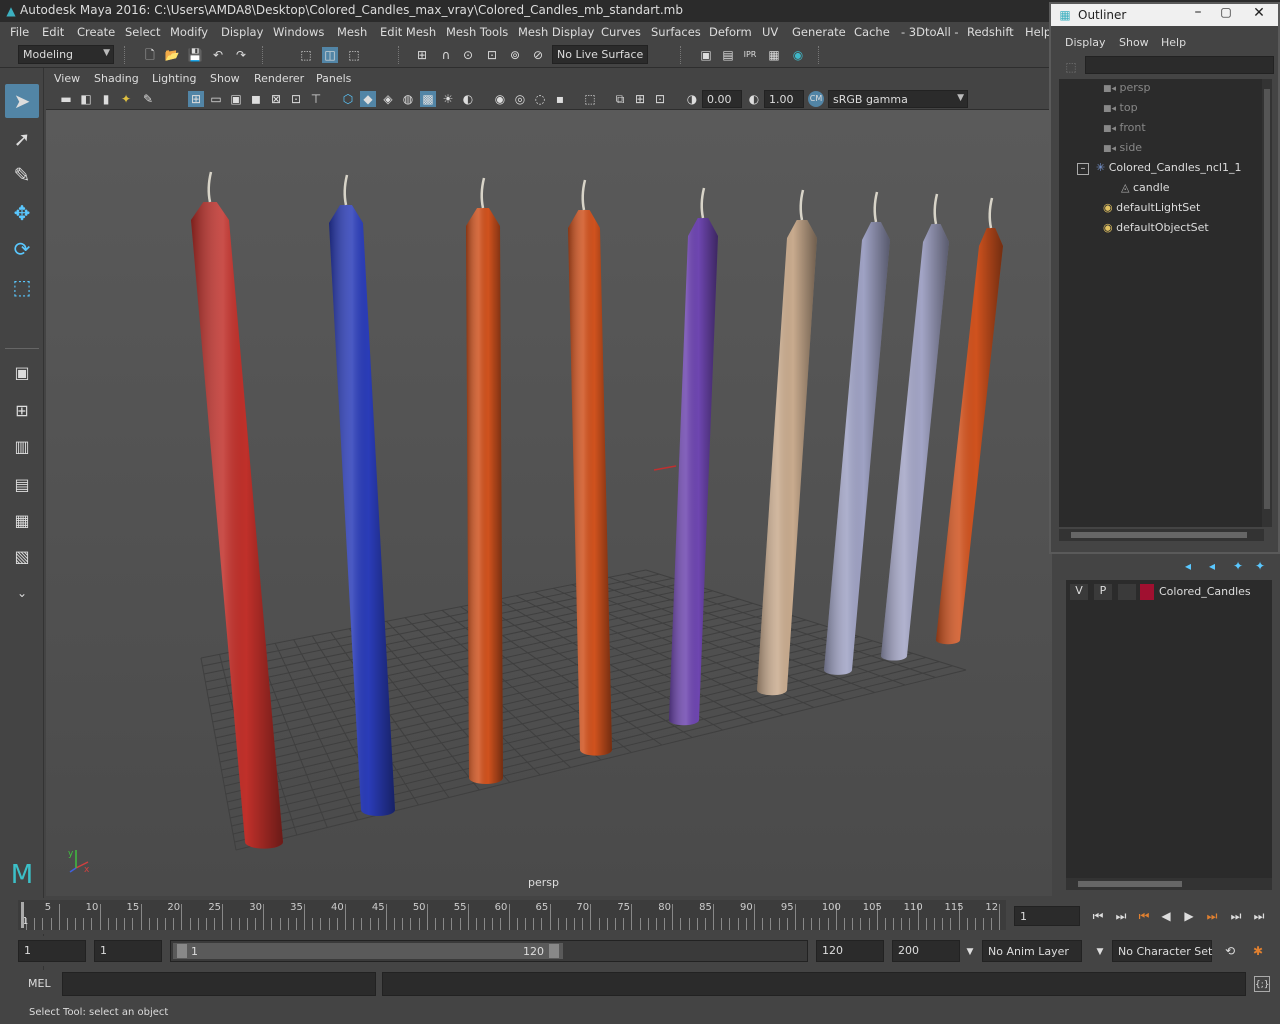  Describe the element at coordinates (52, 951) in the screenshot. I see `start-time-field: 1` at that location.